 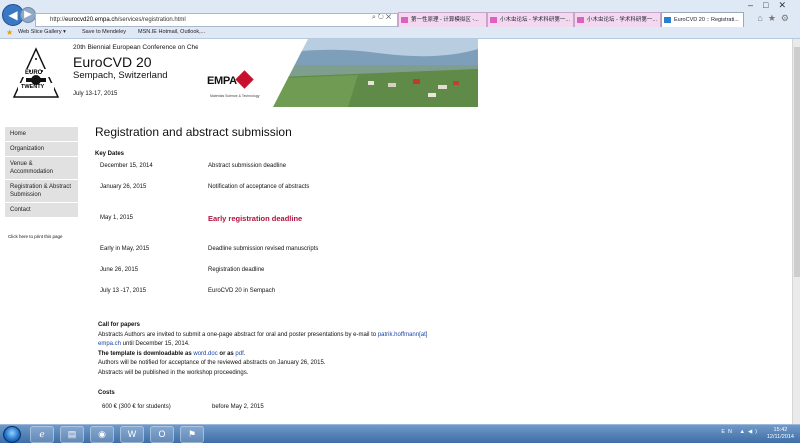 What do you see at coordinates (235, 96) in the screenshot?
I see `empa-tagline: Materials Science & Technology` at bounding box center [235, 96].